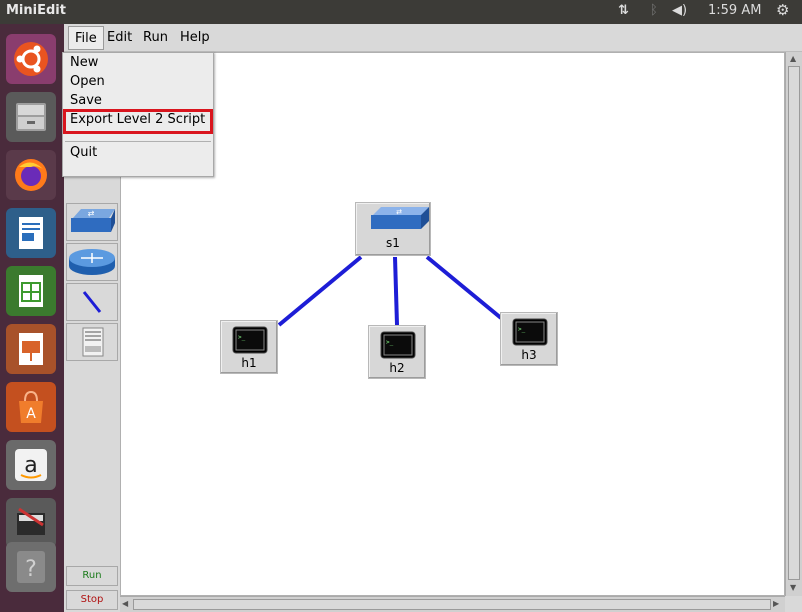  I want to click on stop-button-label: Stop, so click(92, 599).